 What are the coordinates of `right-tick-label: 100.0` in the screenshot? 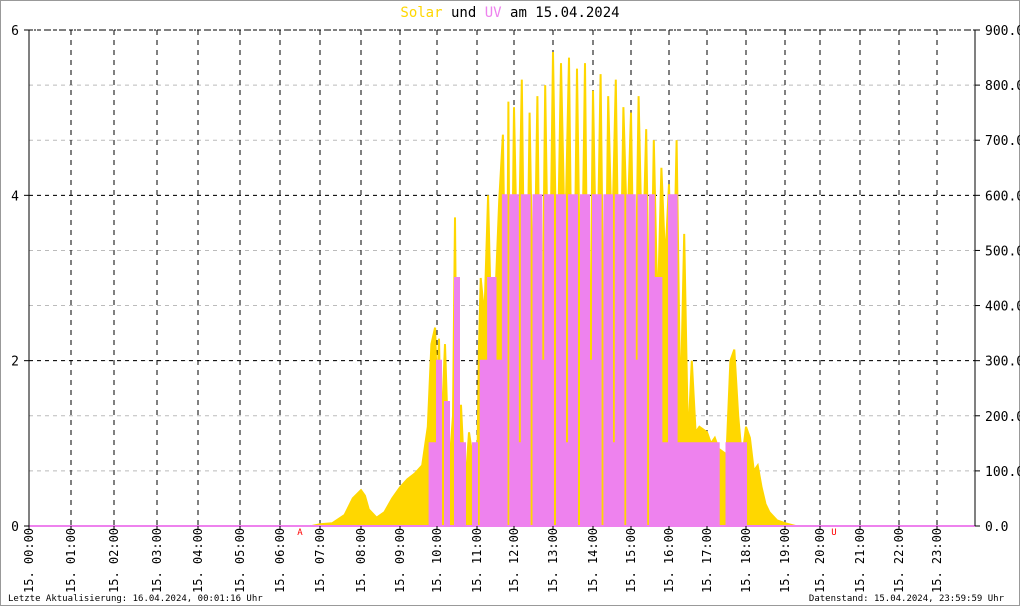 It's located at (1002, 472).